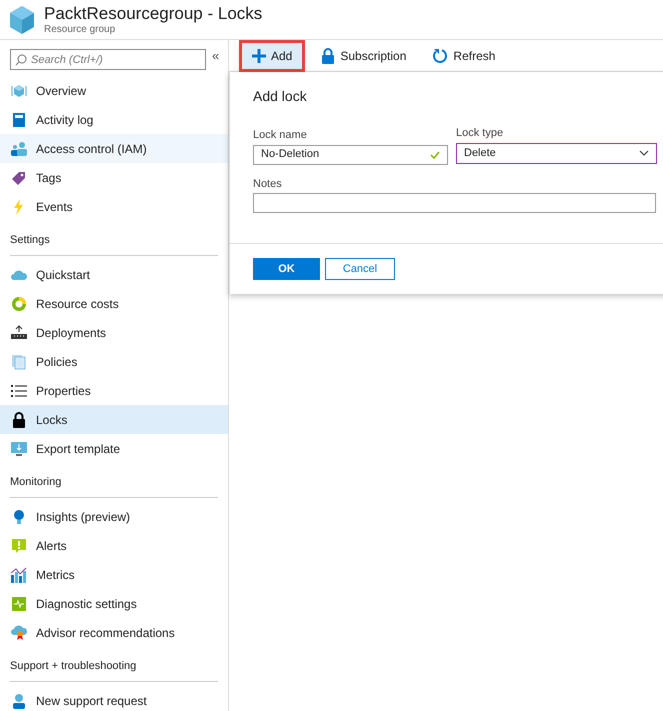  Describe the element at coordinates (114, 177) in the screenshot. I see `sidebar-item: Tags` at that location.